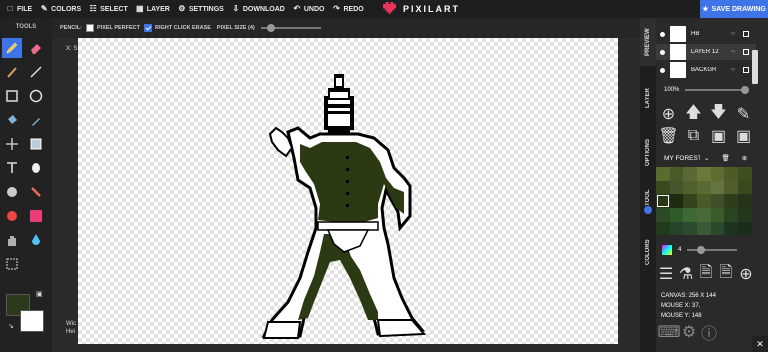 The width and height of the screenshot is (768, 352). What do you see at coordinates (666, 274) in the screenshot?
I see `list-icon: ☰` at bounding box center [666, 274].